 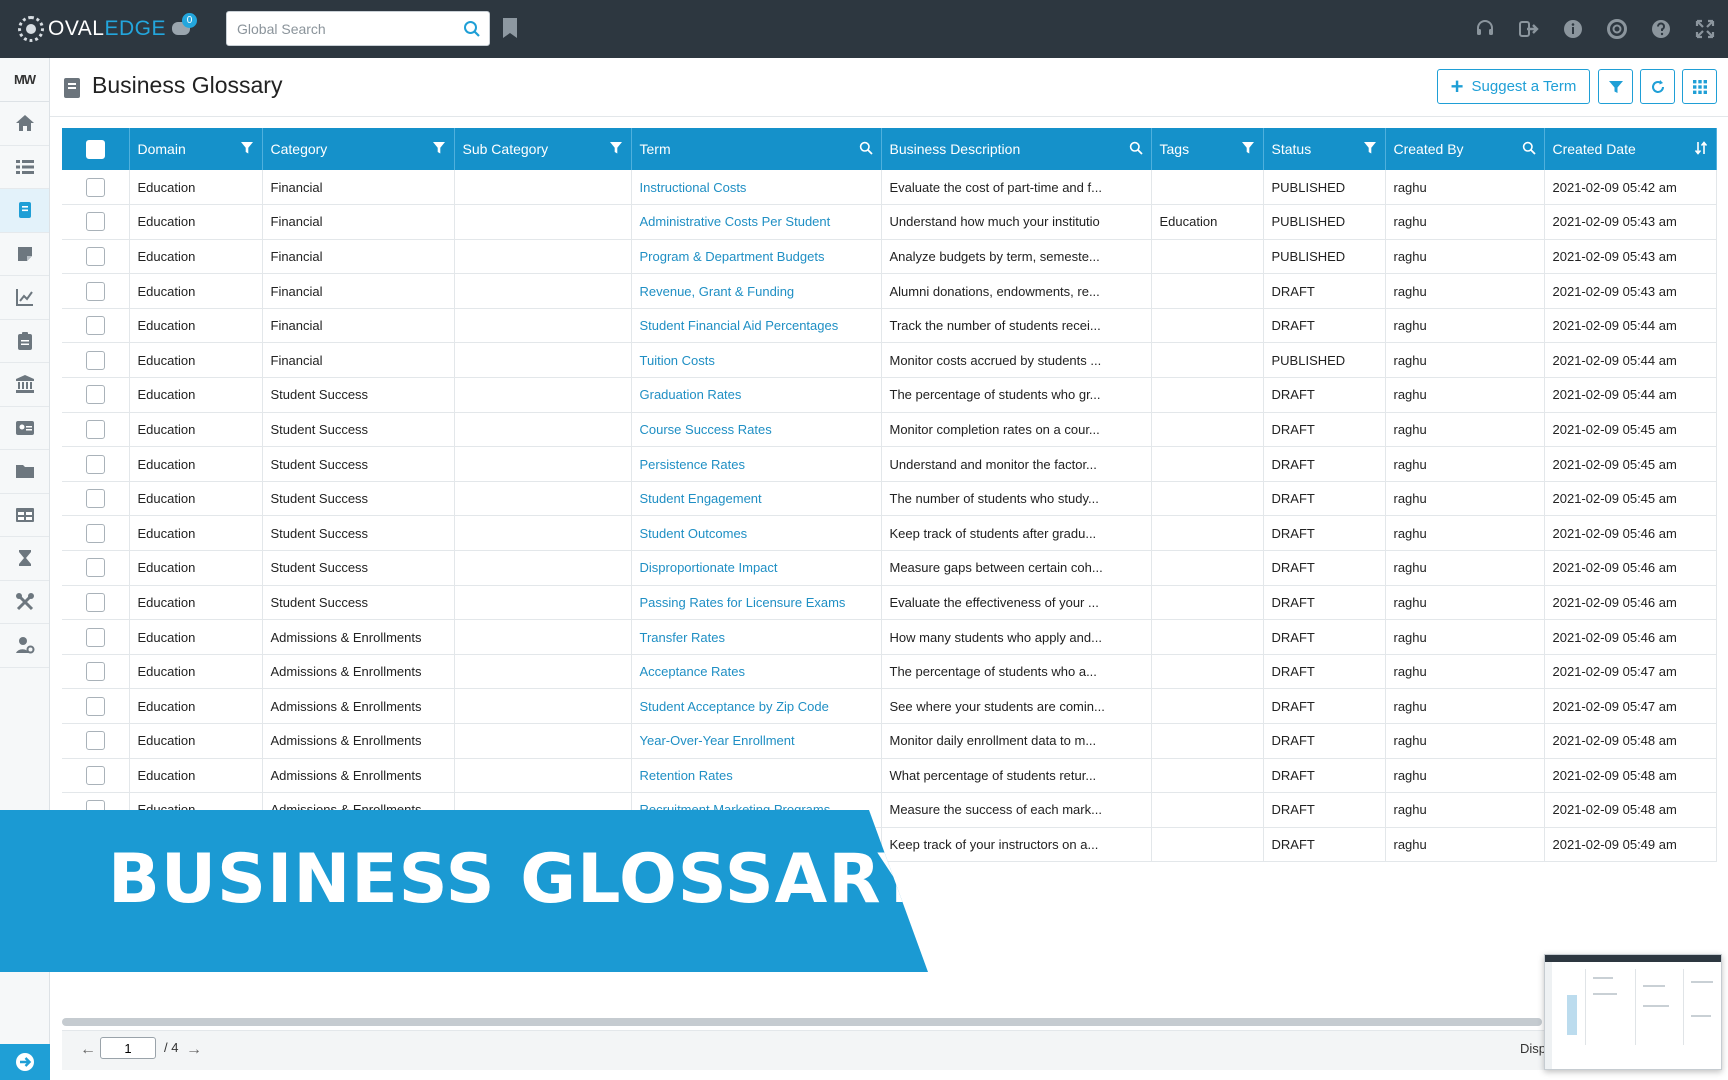 I want to click on column-header-created-date: Created Date, so click(x=1630, y=149).